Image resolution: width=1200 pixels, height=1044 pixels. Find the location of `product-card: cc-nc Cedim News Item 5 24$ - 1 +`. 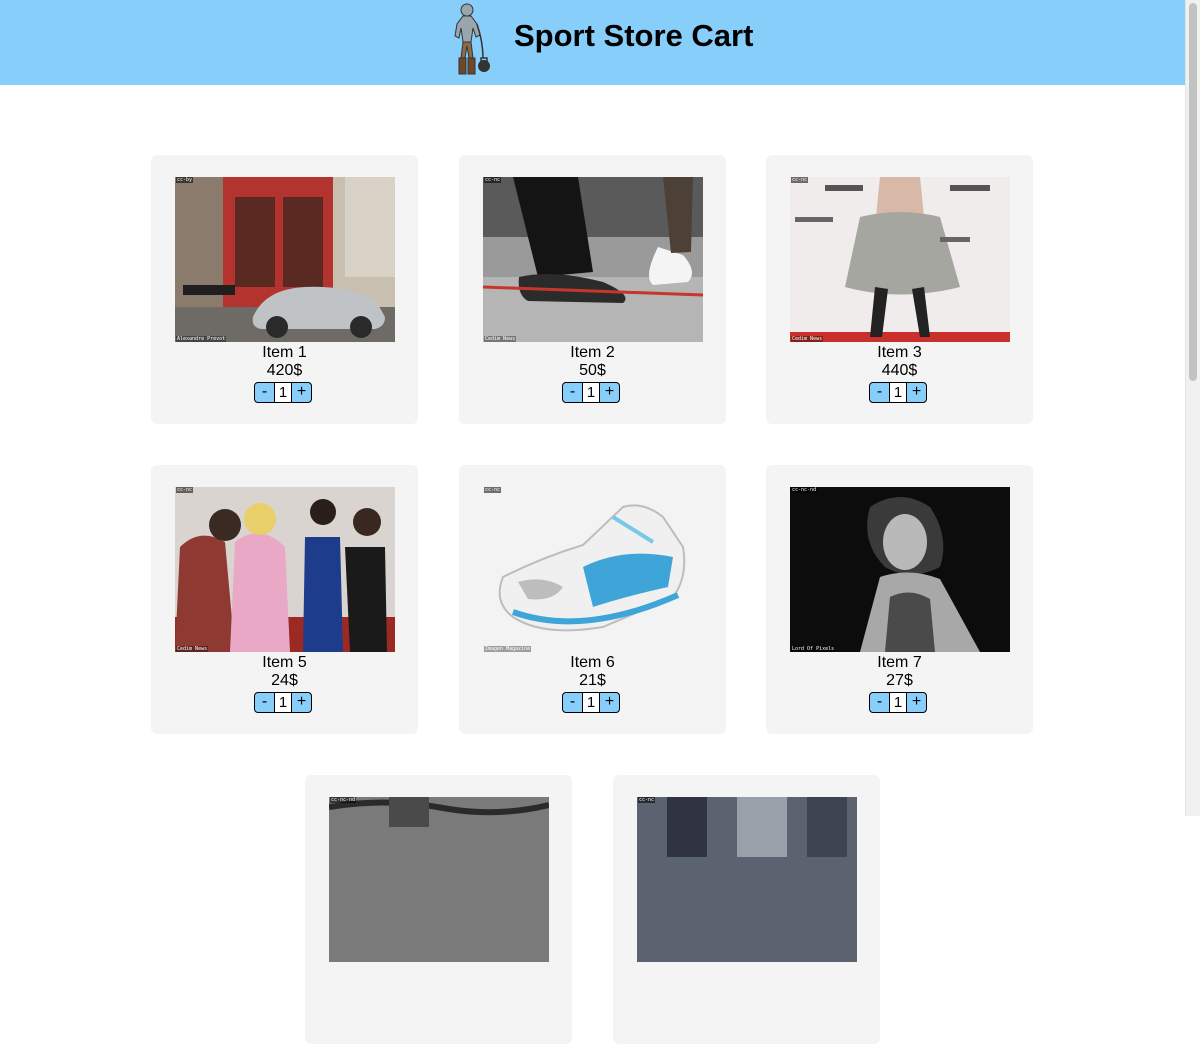

product-card: cc-nc Cedim News Item 5 24$ - 1 + is located at coordinates (284, 599).